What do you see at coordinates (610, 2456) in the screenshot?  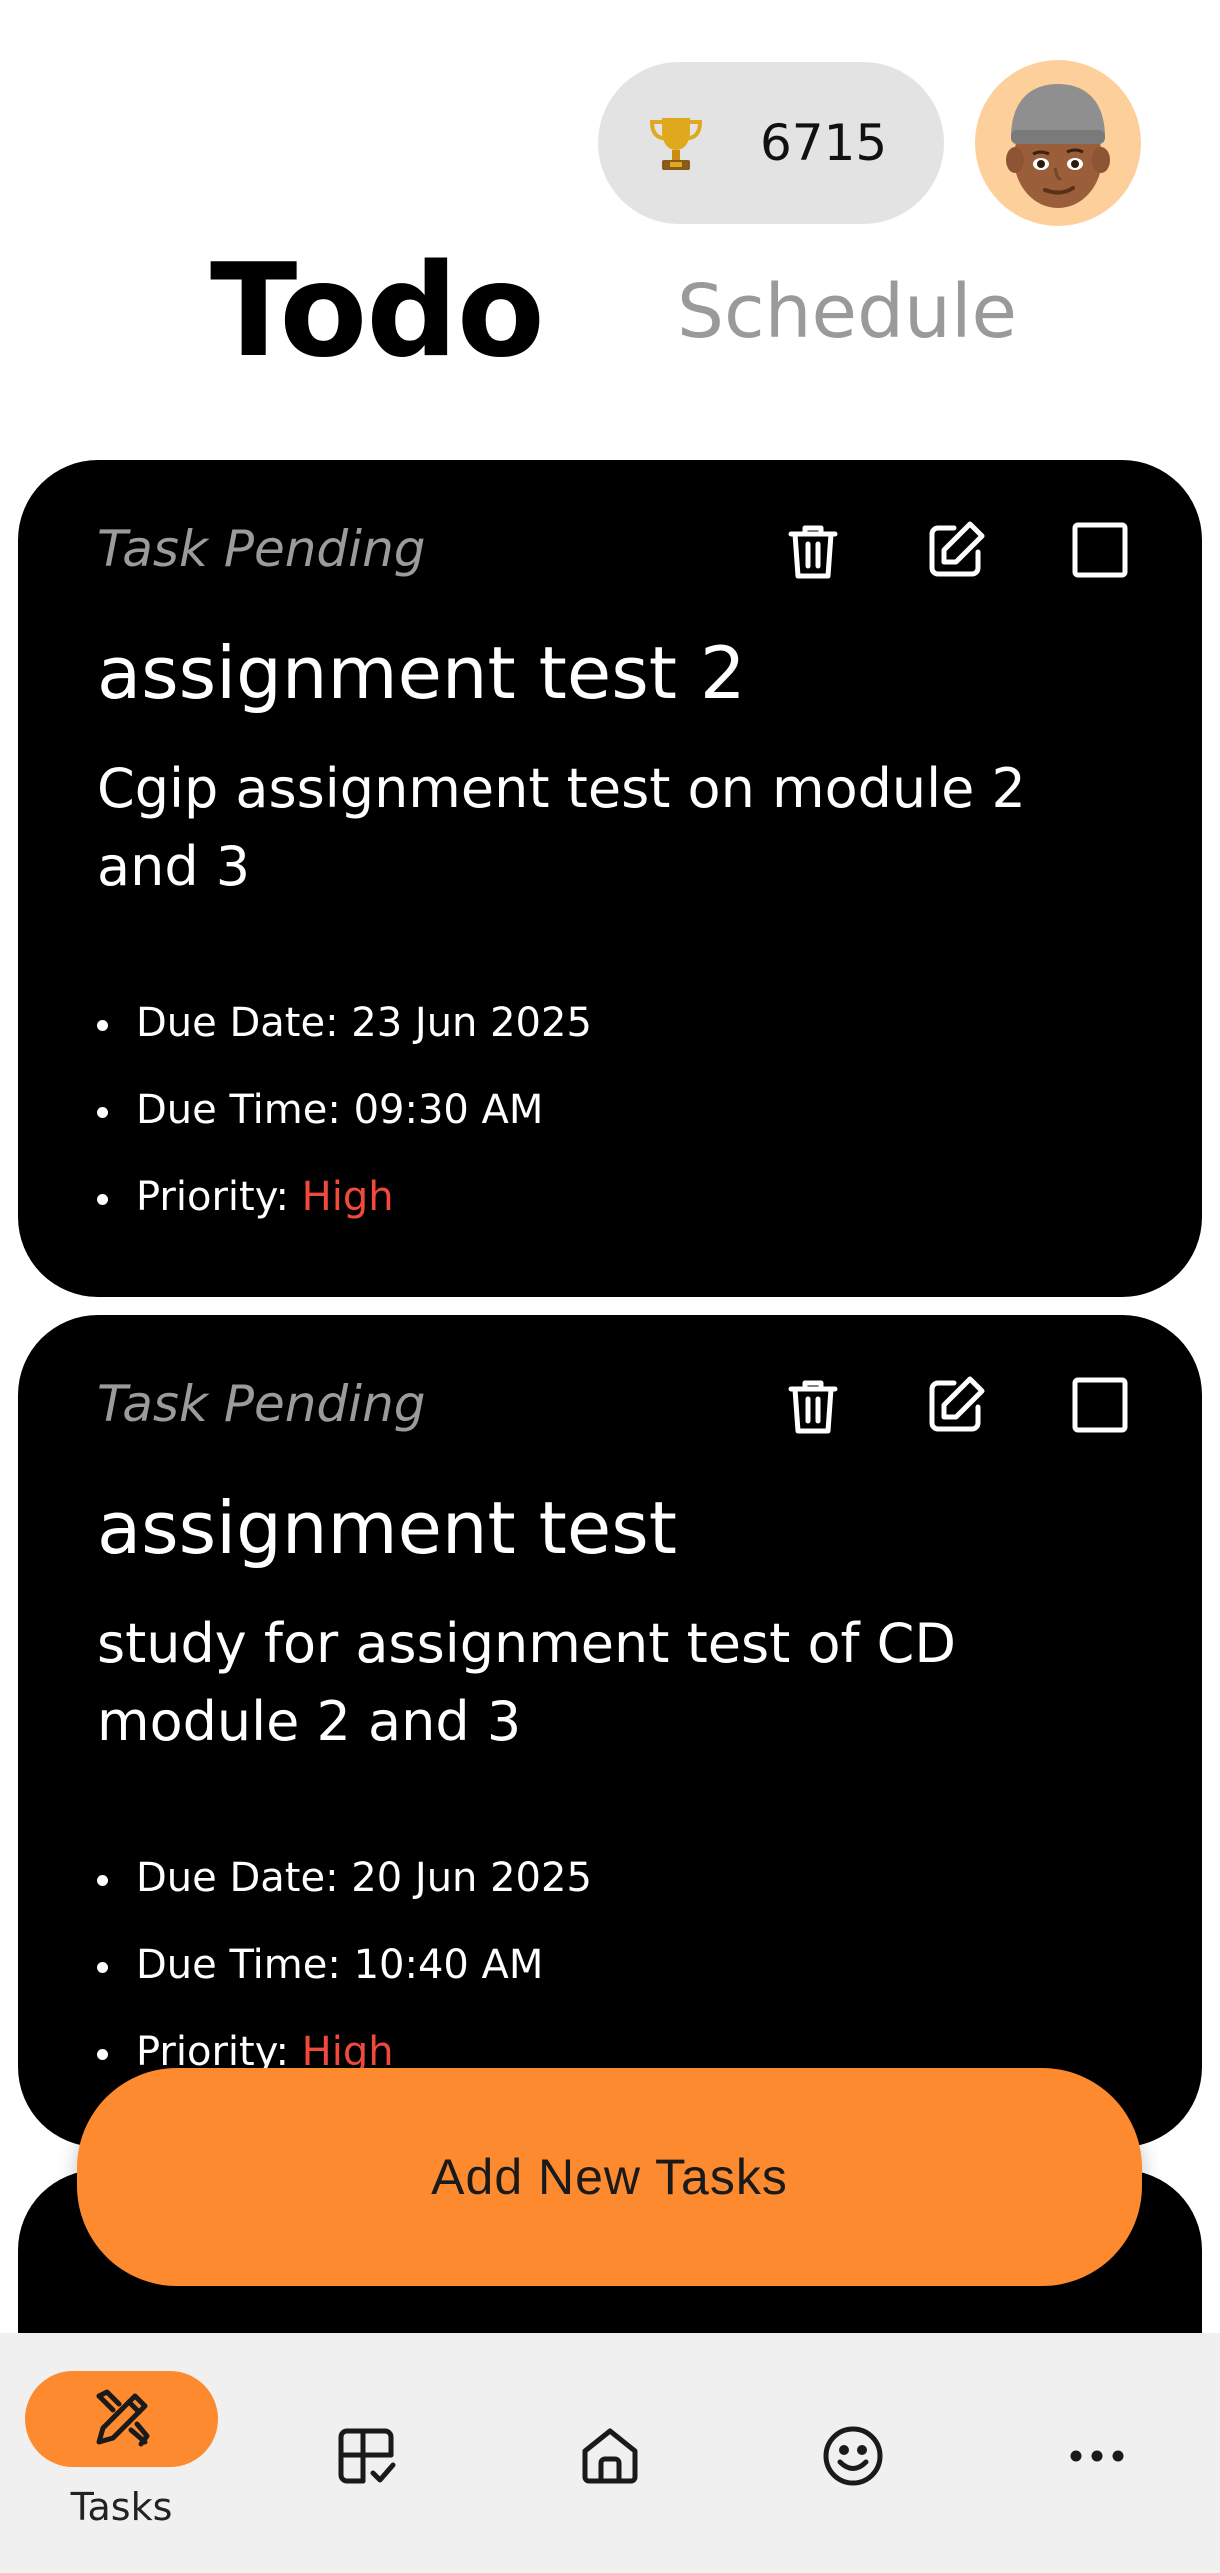 I see `home-icon` at bounding box center [610, 2456].